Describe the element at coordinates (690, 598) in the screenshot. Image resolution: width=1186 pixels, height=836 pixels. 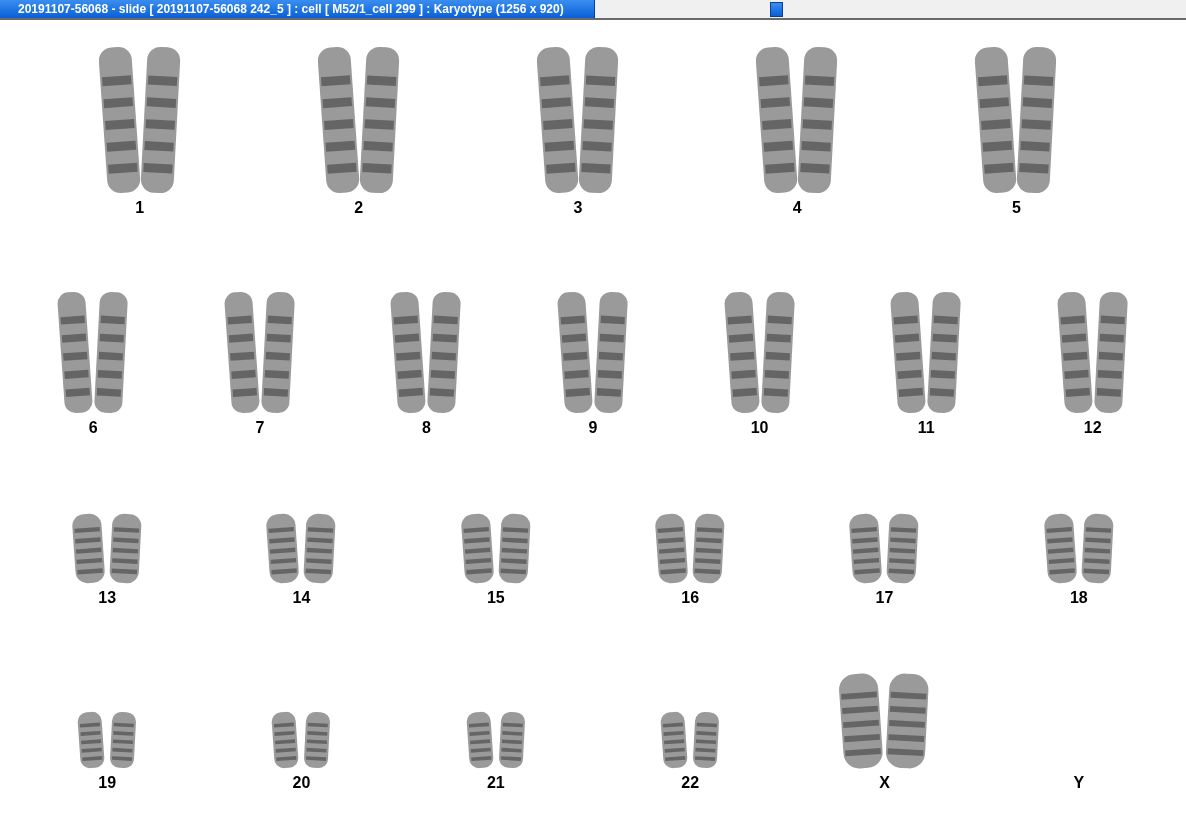
I see `chromosome-number: 16` at that location.